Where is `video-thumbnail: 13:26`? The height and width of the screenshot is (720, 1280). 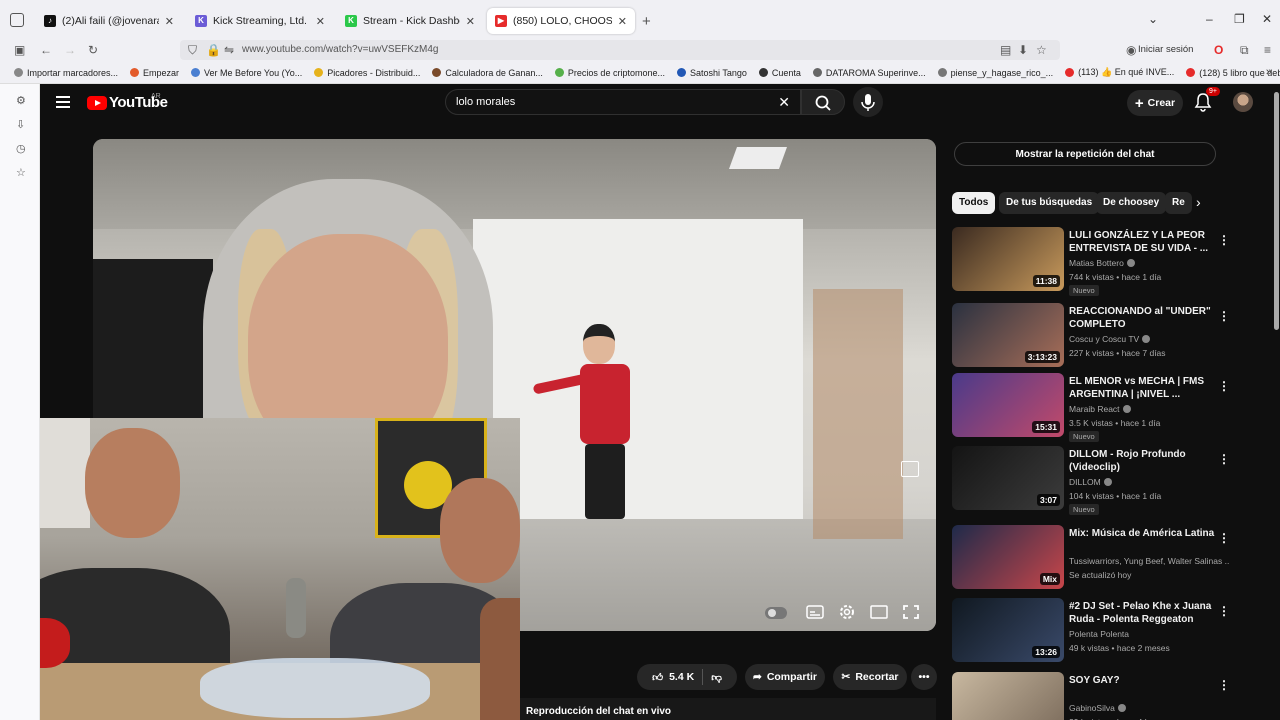
video-thumbnail: 13:26 is located at coordinates (1008, 630).